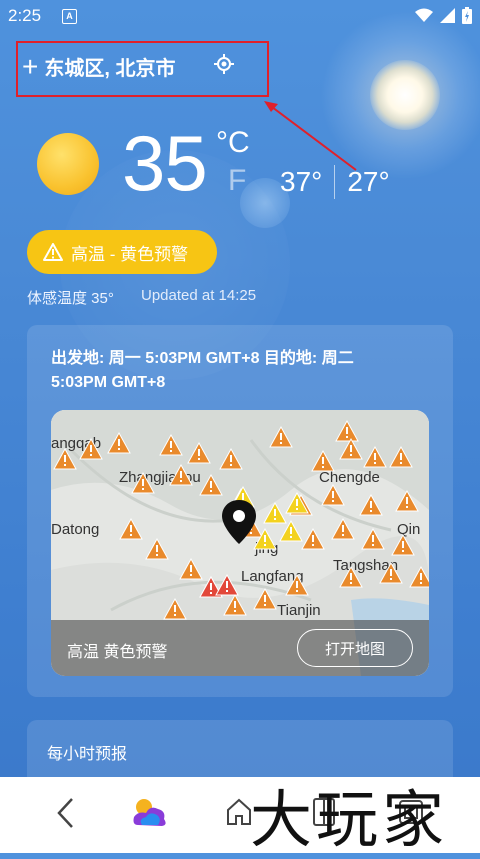 This screenshot has height=859, width=480. I want to click on unit-celsius: °C, so click(233, 143).